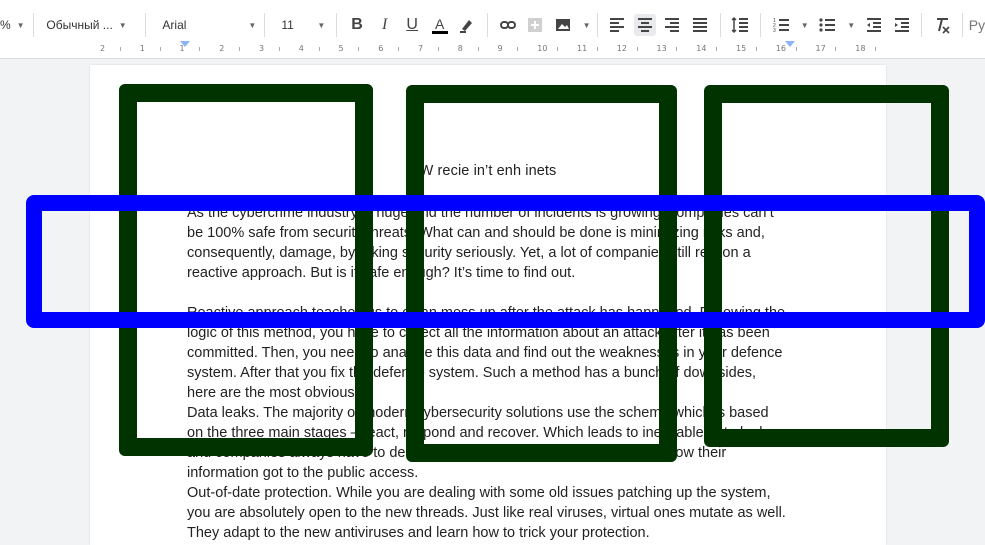  What do you see at coordinates (700, 25) in the screenshot?
I see `align-justify-icon` at bounding box center [700, 25].